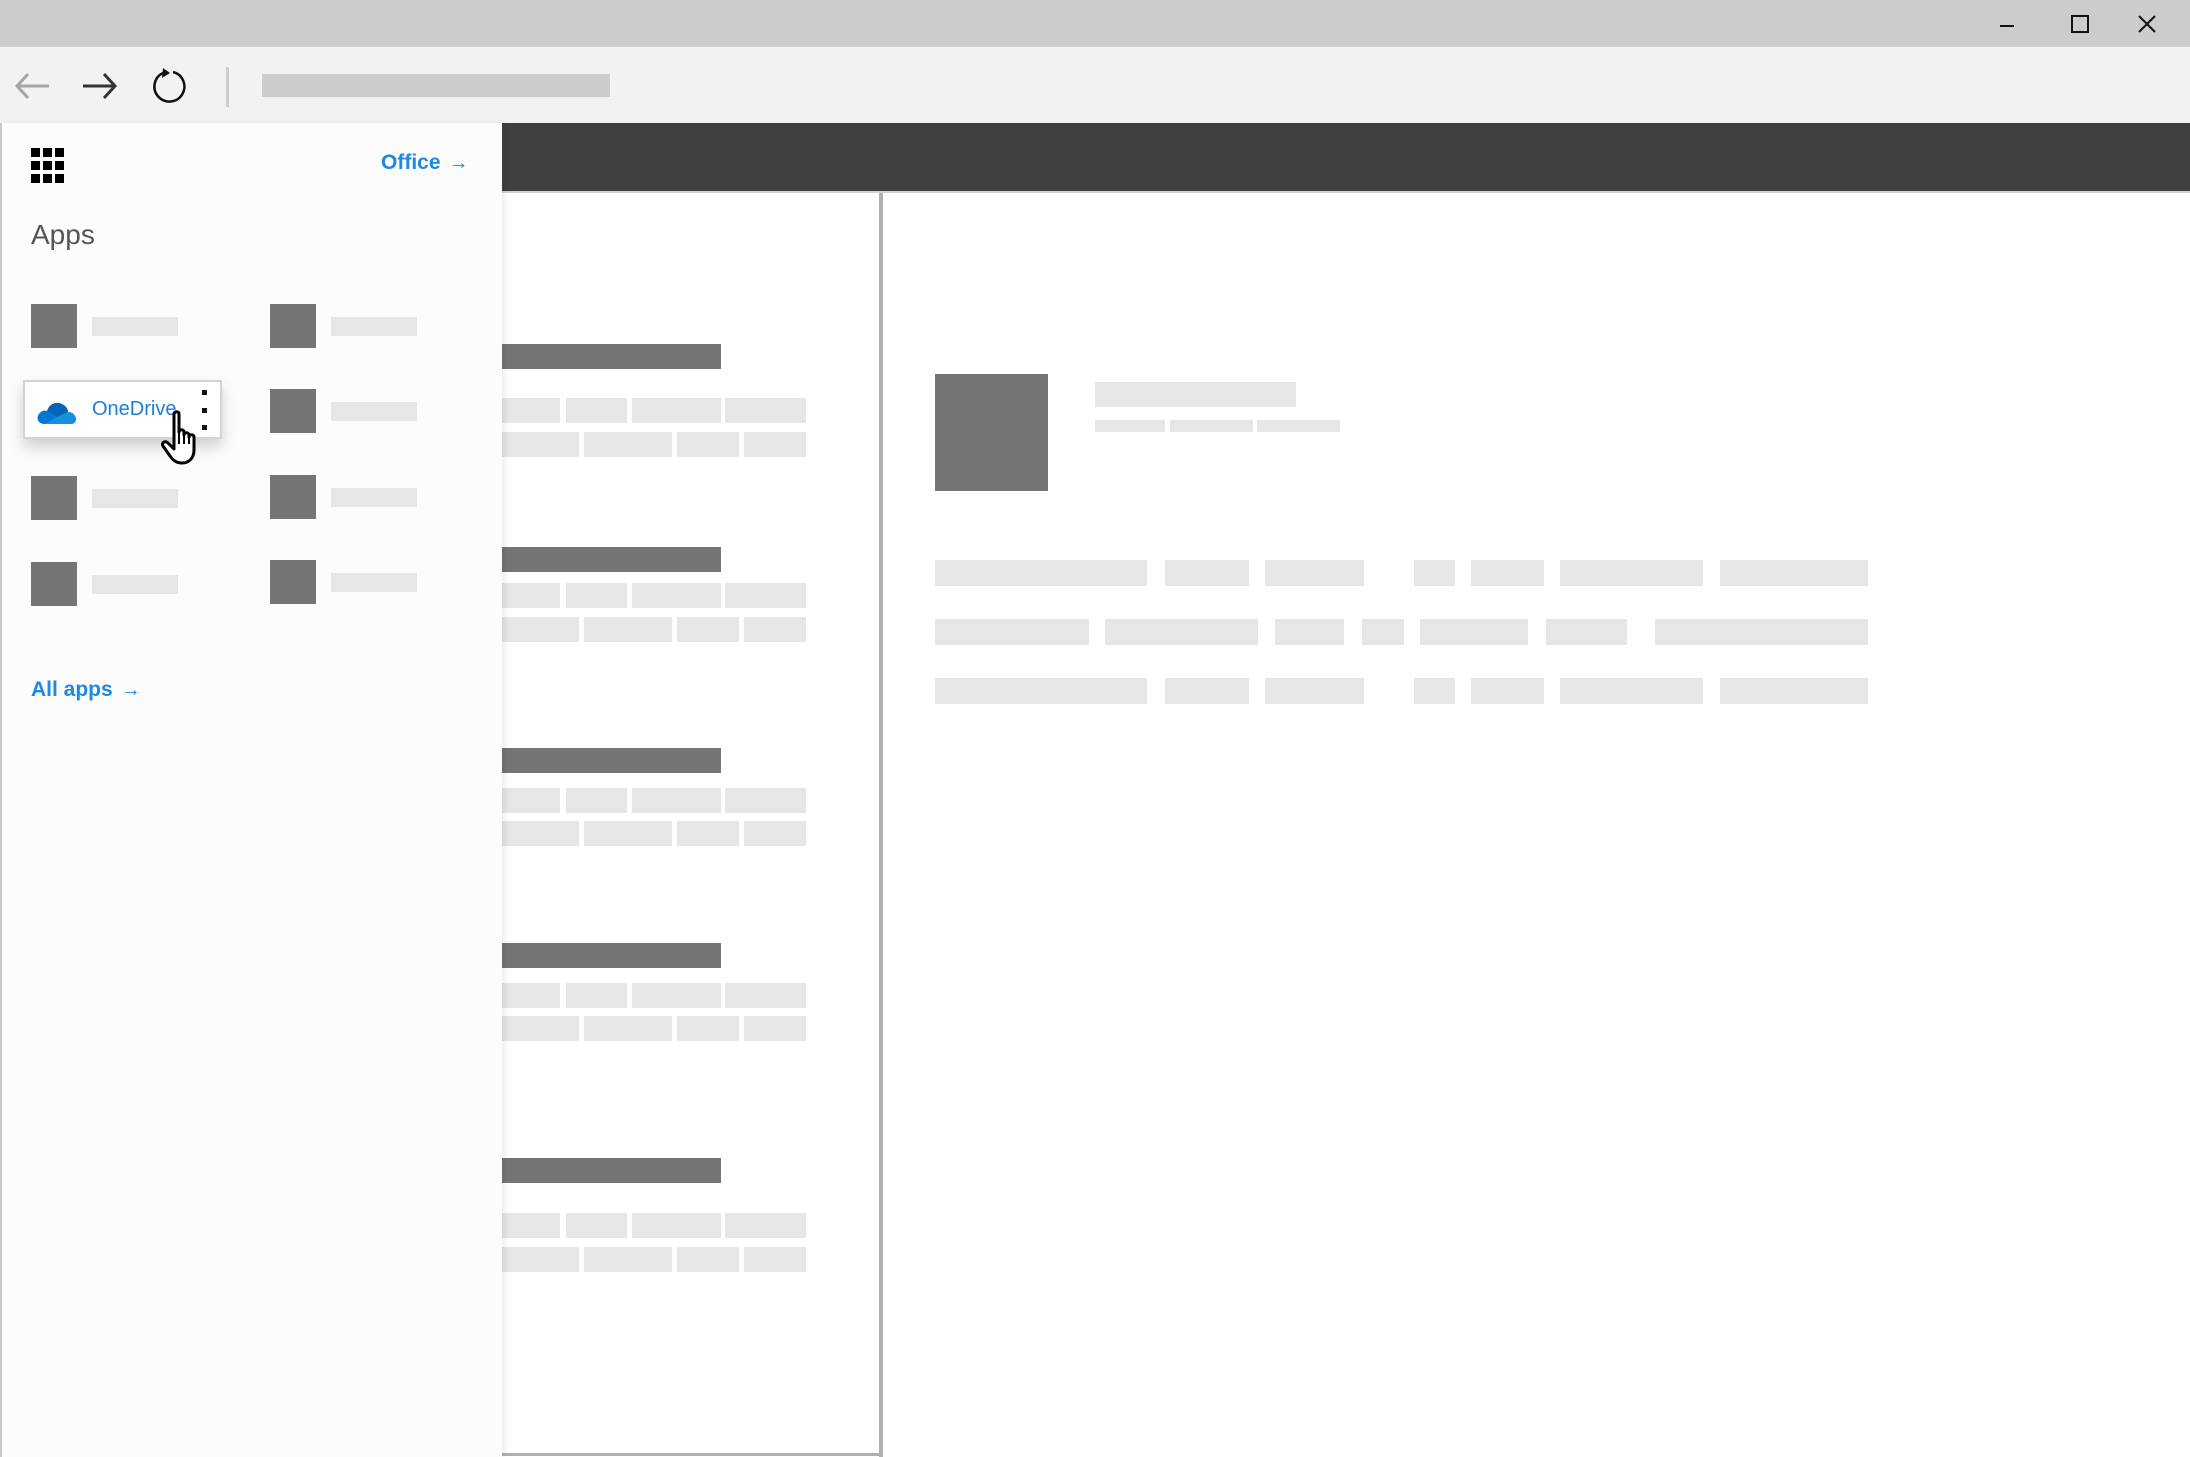 Image resolution: width=2190 pixels, height=1457 pixels. What do you see at coordinates (49, 166) in the screenshot?
I see `app-launcher-icon` at bounding box center [49, 166].